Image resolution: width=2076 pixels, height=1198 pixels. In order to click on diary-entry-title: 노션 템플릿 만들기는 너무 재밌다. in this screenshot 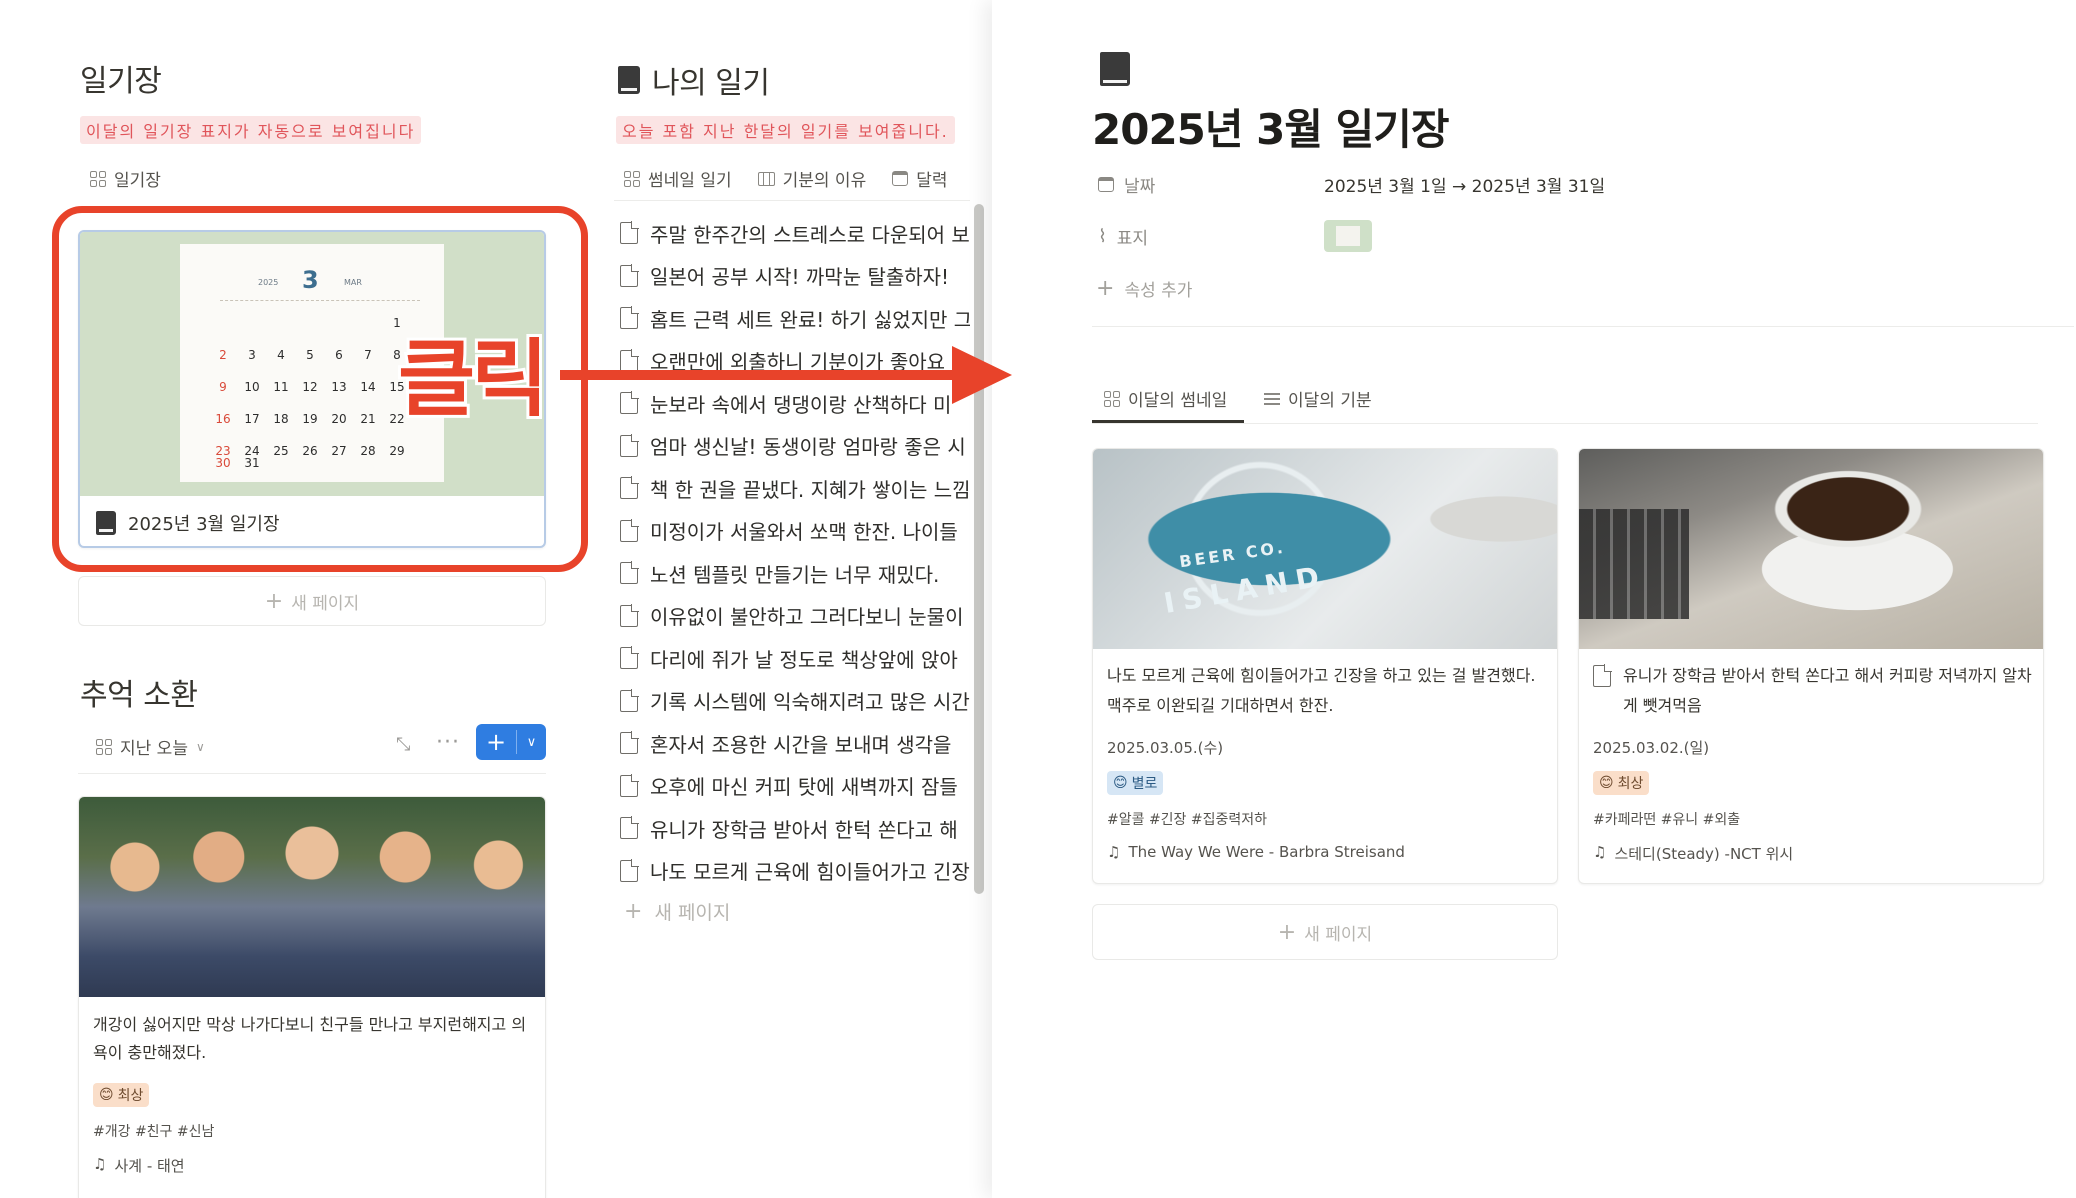, I will do `click(795, 574)`.